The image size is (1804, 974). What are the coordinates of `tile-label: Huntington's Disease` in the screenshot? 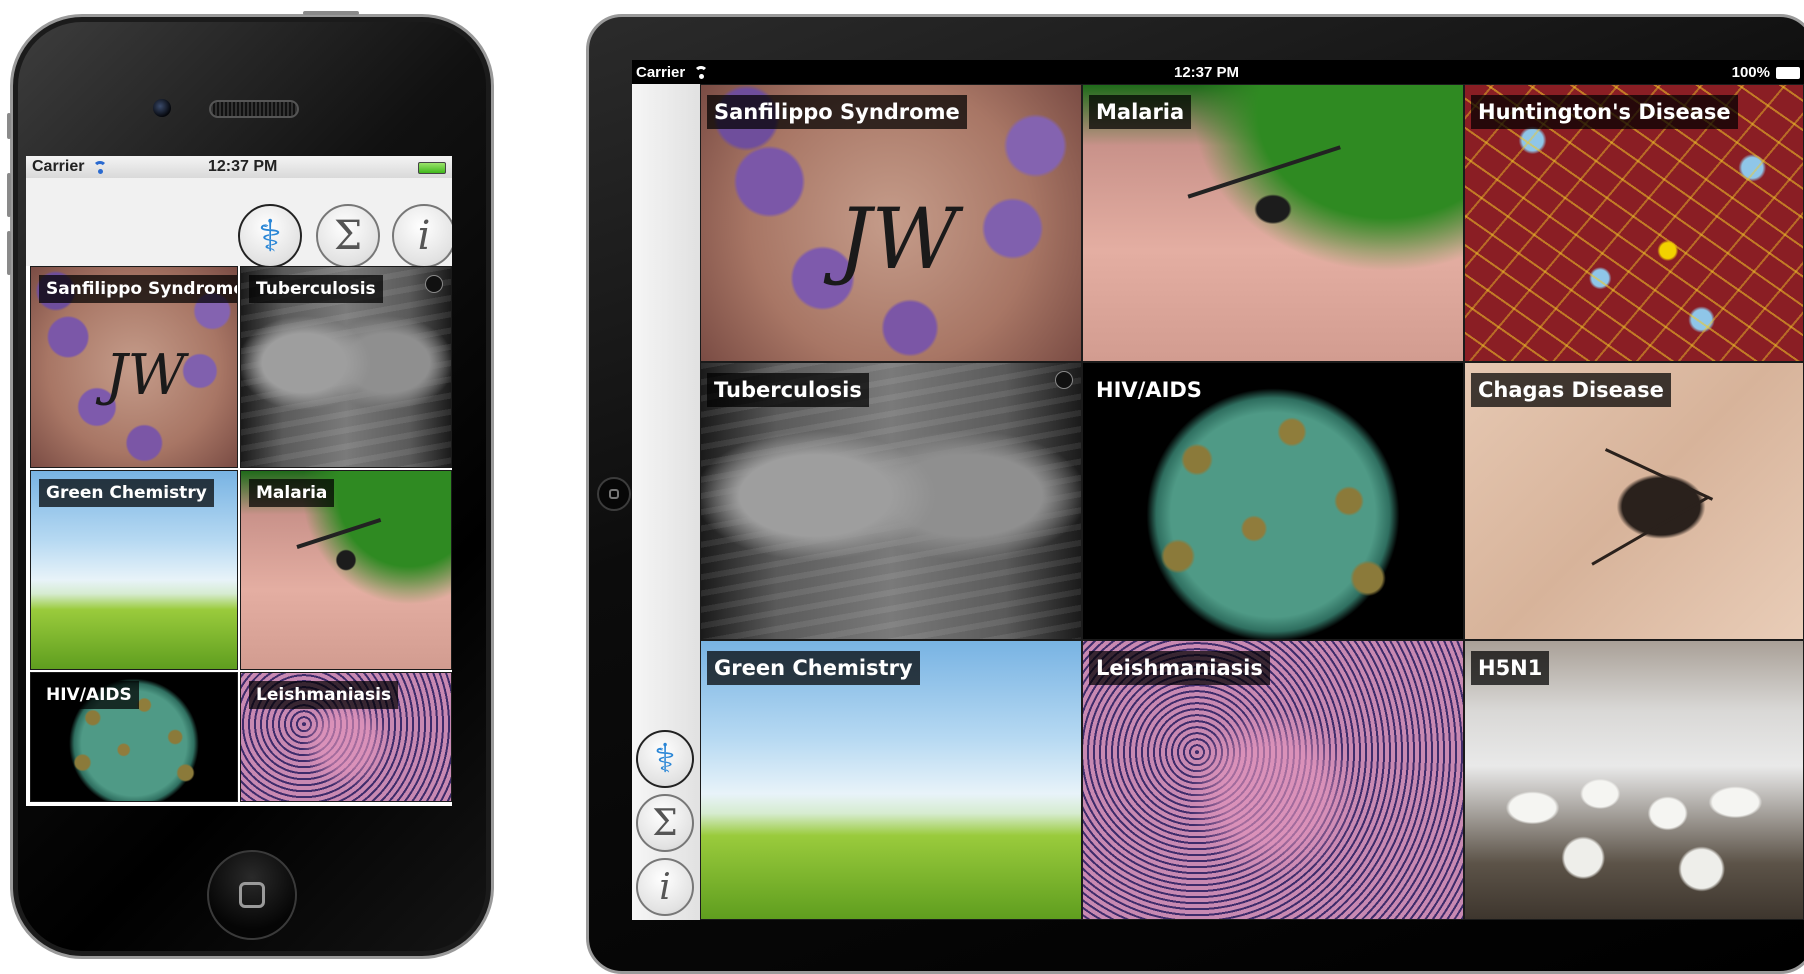 It's located at (1604, 112).